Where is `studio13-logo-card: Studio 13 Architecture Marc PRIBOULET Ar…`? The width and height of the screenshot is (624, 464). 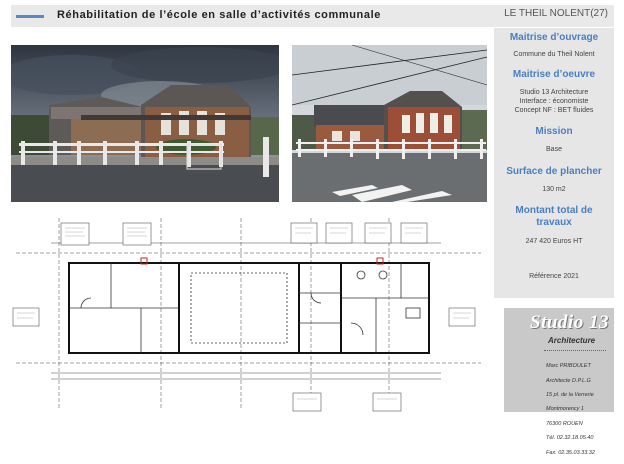
studio13-logo-card: Studio 13 Architecture Marc PRIBOULET Ar… is located at coordinates (559, 382).